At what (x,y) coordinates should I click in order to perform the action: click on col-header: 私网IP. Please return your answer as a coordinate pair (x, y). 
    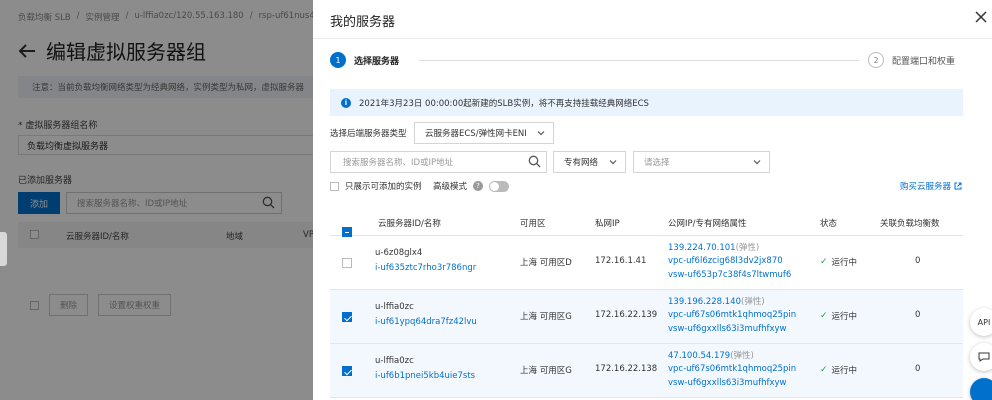
    Looking at the image, I should click on (607, 224).